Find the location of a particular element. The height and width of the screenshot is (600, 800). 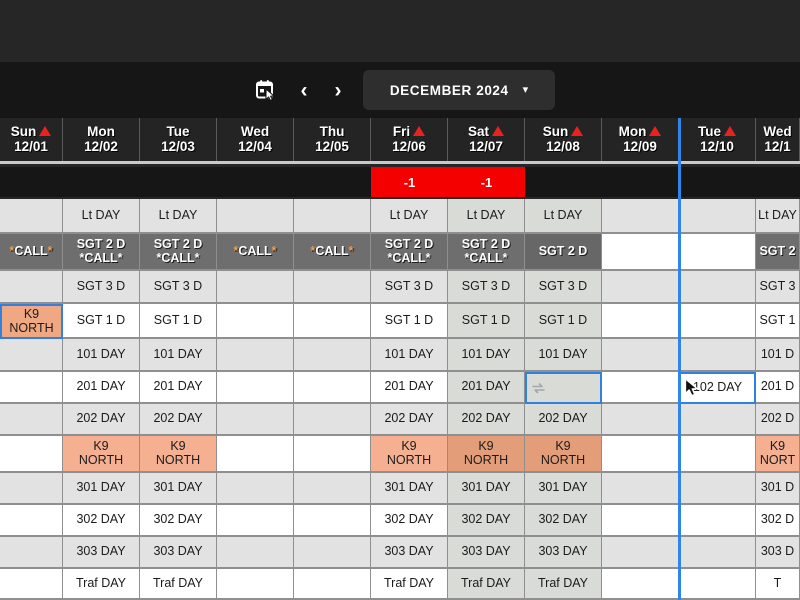

grid-cell: 102 DAY is located at coordinates (717, 388).